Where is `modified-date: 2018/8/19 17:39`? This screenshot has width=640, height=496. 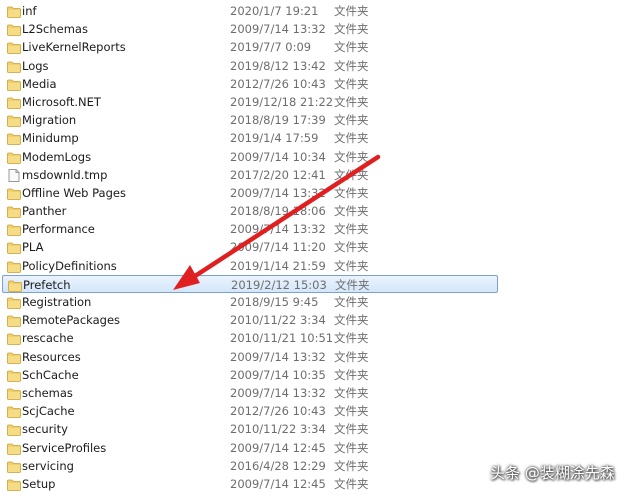
modified-date: 2018/8/19 17:39 is located at coordinates (278, 120).